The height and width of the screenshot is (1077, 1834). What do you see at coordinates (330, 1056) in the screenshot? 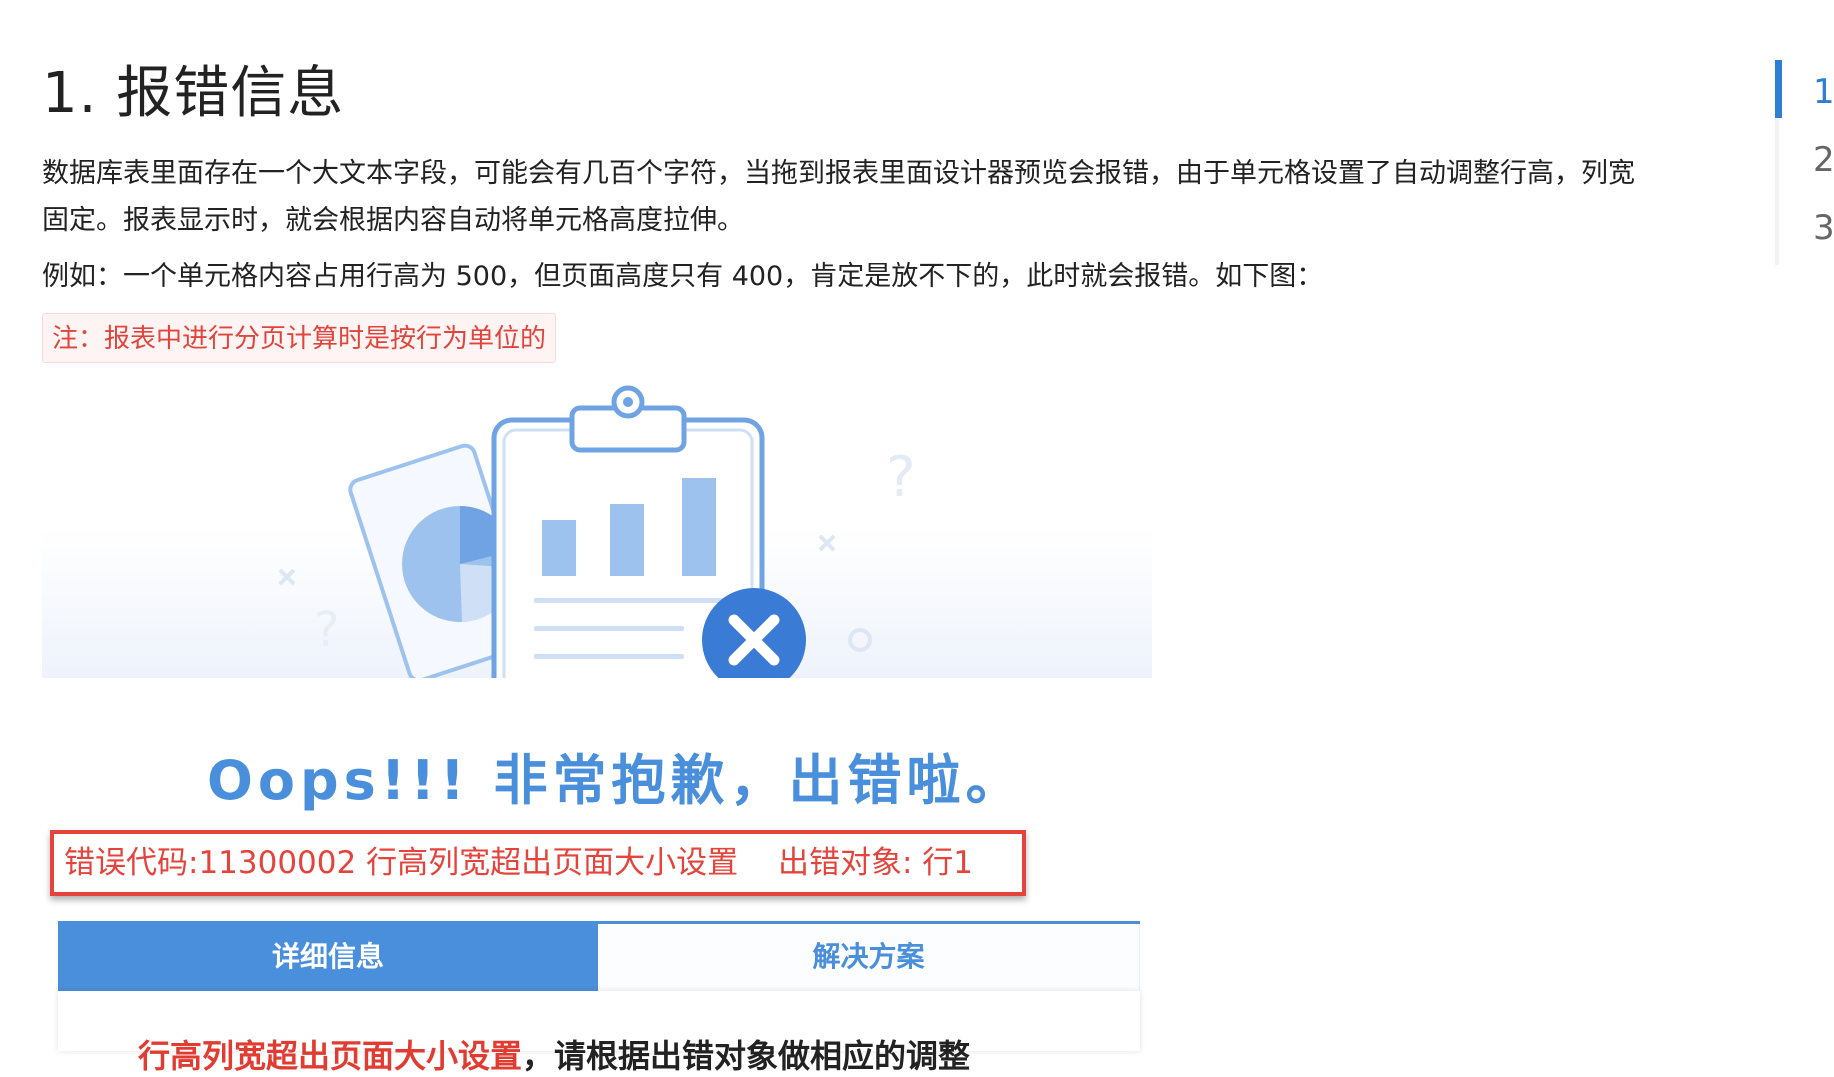
I see `detail-message-red: 行高列宽超出页面大小设置` at bounding box center [330, 1056].